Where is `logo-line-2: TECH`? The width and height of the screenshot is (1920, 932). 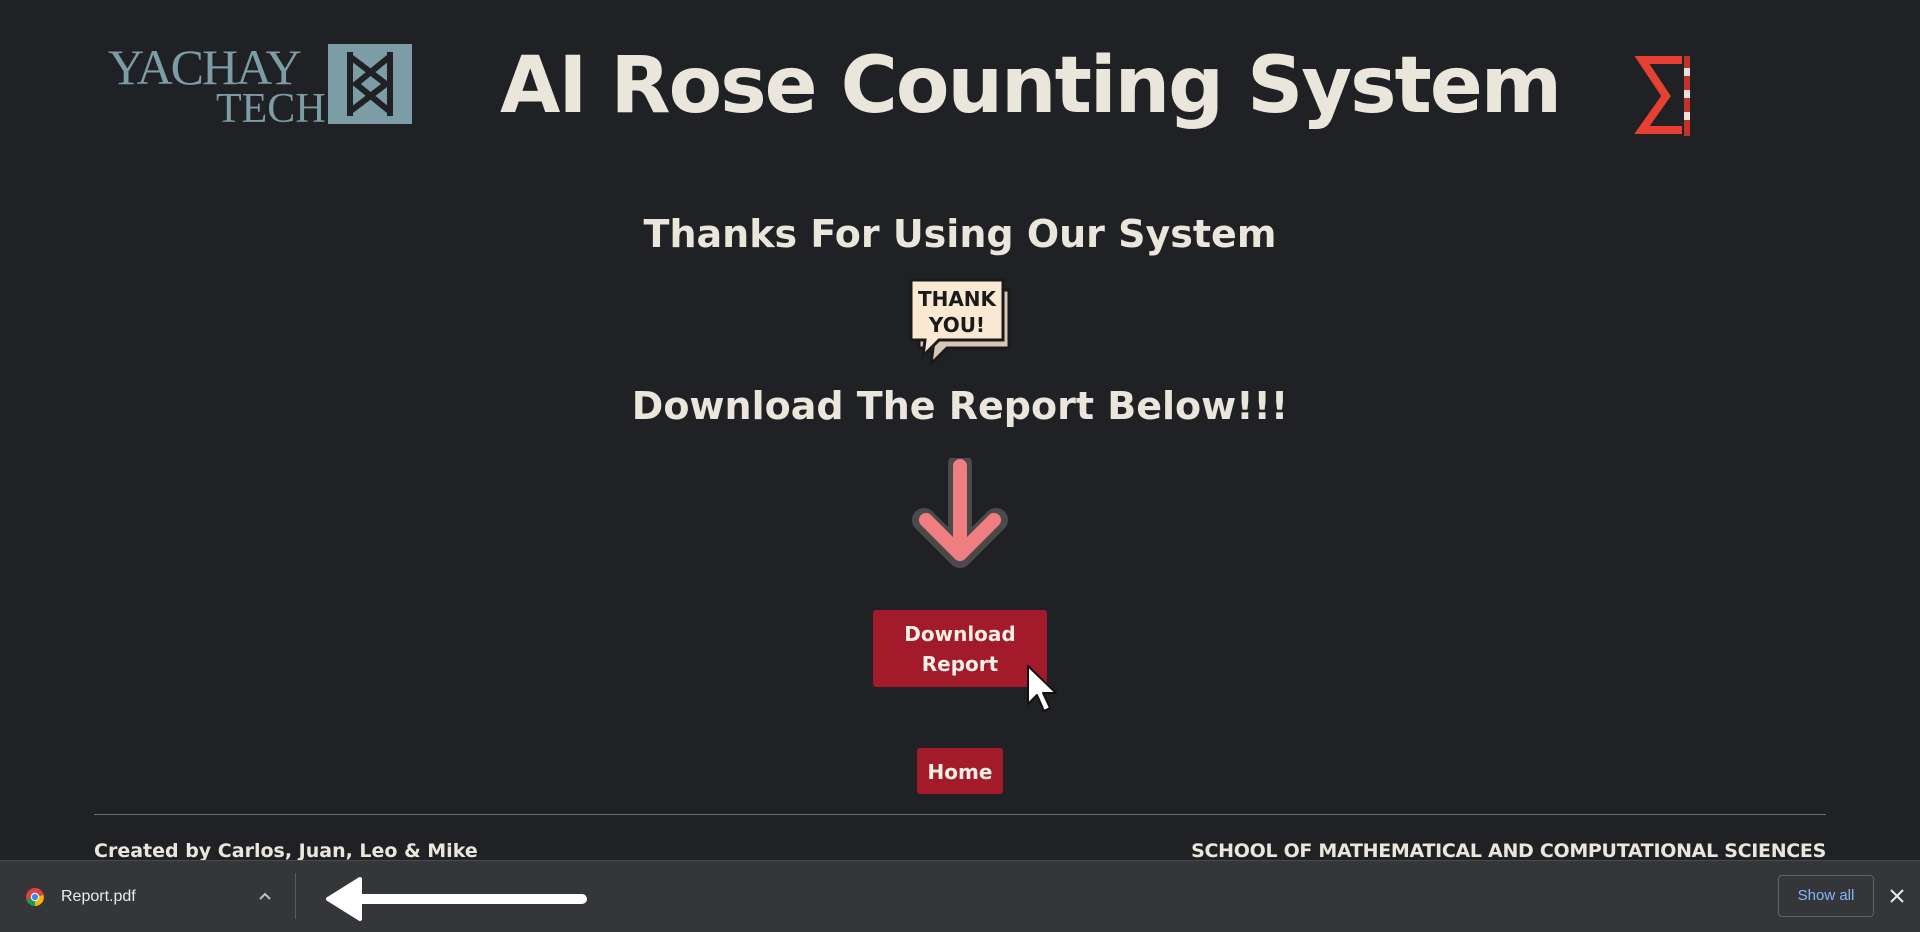
logo-line-2: TECH is located at coordinates (271, 109).